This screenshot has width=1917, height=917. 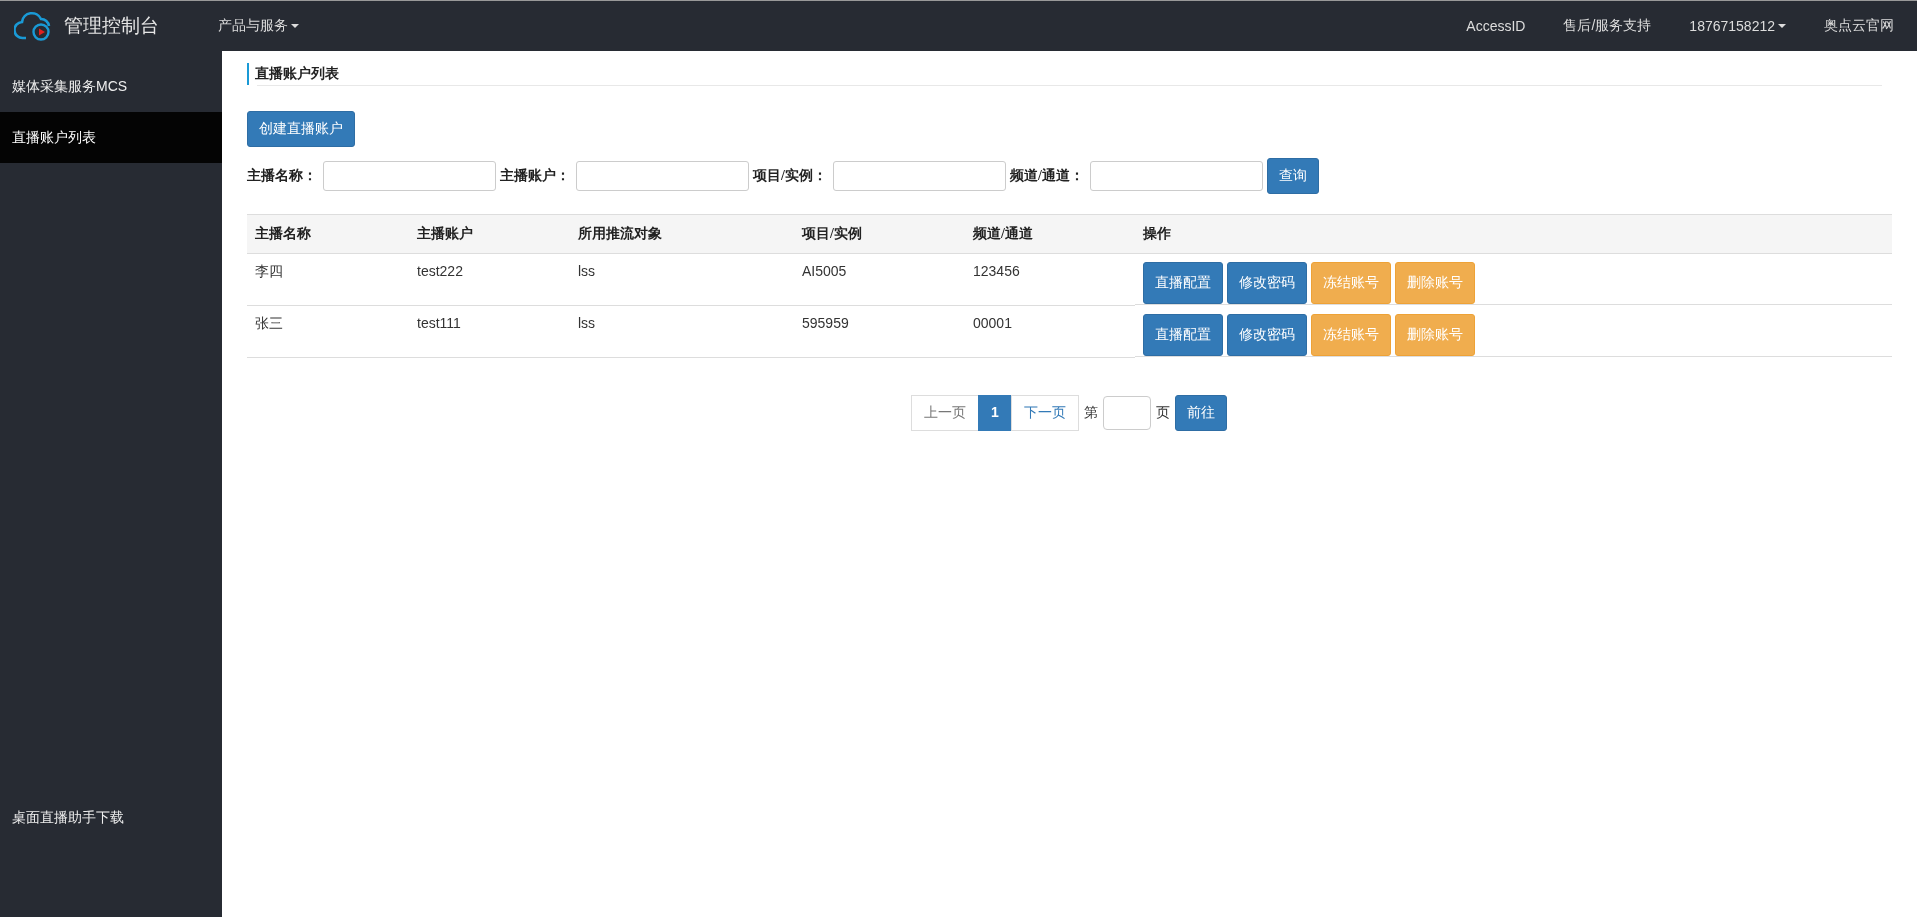 What do you see at coordinates (790, 176) in the screenshot?
I see `filter-label: 项目/实例：` at bounding box center [790, 176].